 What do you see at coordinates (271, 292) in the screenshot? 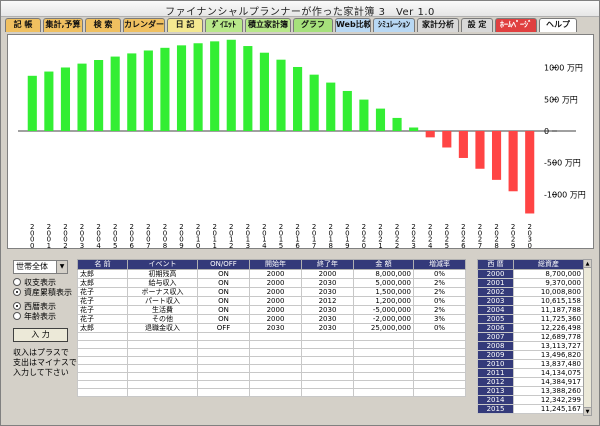
I see `event-row: 花子 ボーナス収入 ON 2000 2030 1,500,000 2%` at bounding box center [271, 292].